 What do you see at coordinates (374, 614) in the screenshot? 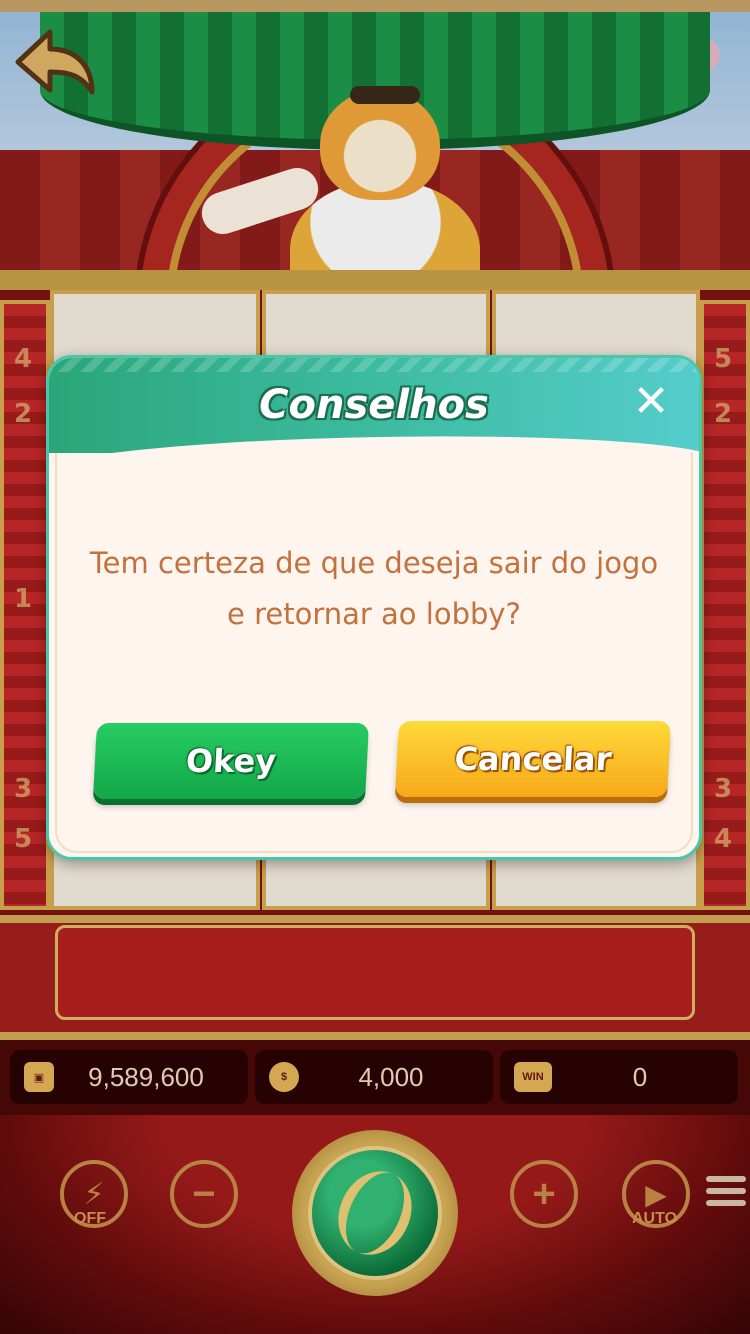
I see `dialog-message-line-2: e retornar ao lobby?` at bounding box center [374, 614].